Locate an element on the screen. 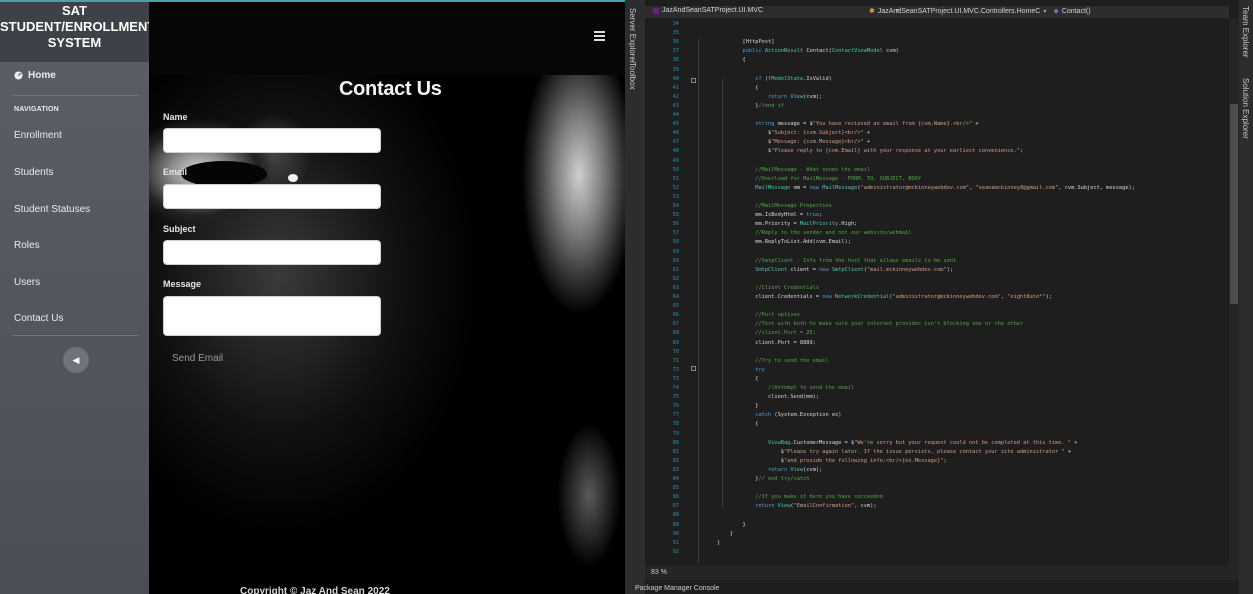 The image size is (1253, 594). code-line: //Port options is located at coordinates (758, 315).